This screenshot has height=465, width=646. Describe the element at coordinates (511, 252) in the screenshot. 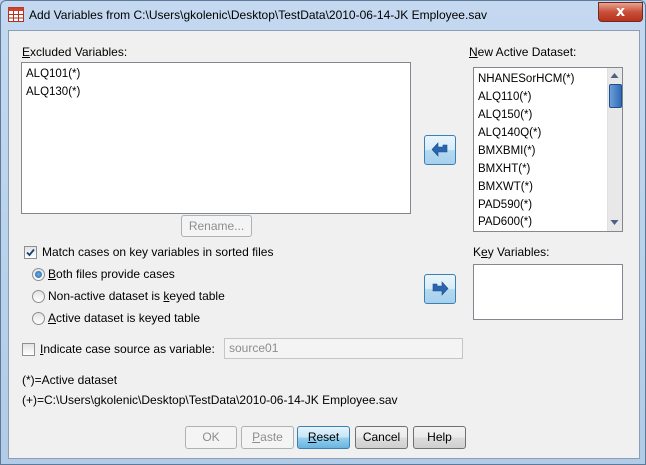

I see `key-variables-label: Key Variables:` at that location.